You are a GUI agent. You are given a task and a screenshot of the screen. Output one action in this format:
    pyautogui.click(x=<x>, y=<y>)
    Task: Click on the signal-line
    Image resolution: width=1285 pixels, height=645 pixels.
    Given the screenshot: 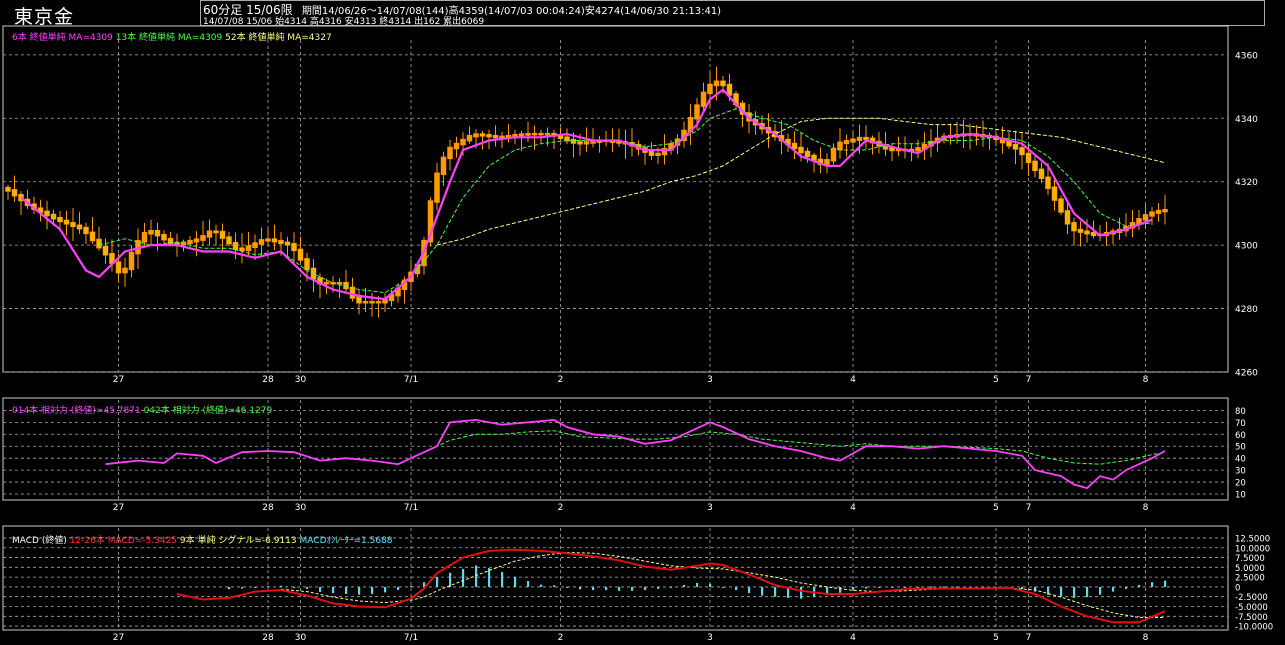 What is the action you would take?
    pyautogui.click(x=722, y=584)
    